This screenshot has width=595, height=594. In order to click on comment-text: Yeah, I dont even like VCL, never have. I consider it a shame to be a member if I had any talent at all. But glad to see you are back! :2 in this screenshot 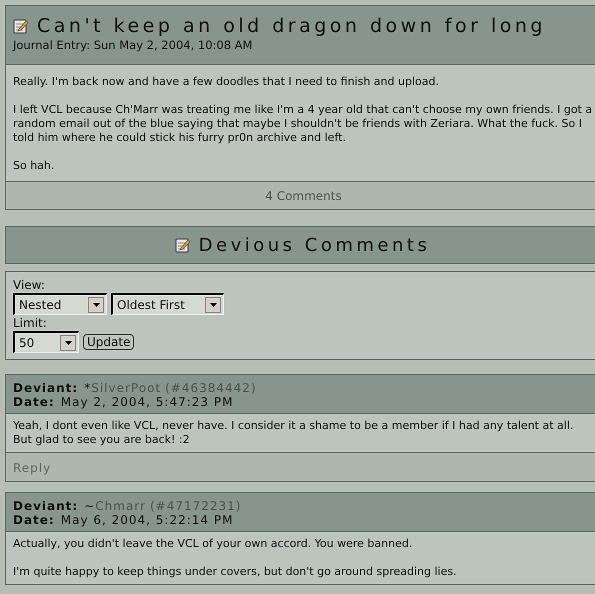, I will do `click(293, 433)`.